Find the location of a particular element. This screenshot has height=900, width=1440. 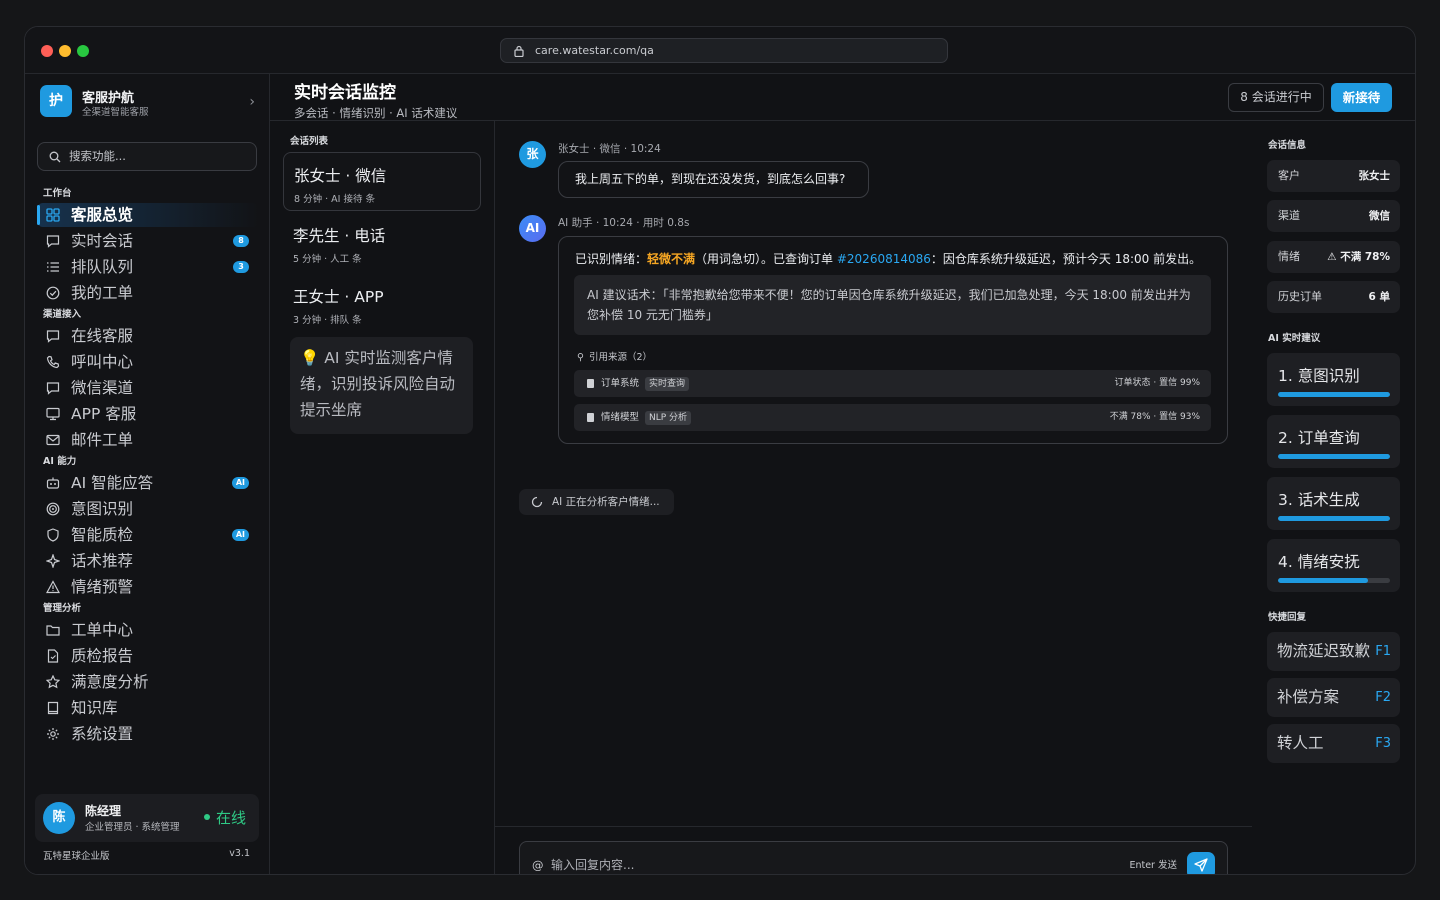

citation-item: 情绪模型 NLP 分析 不满 78% · 置信 93% is located at coordinates (892, 417).